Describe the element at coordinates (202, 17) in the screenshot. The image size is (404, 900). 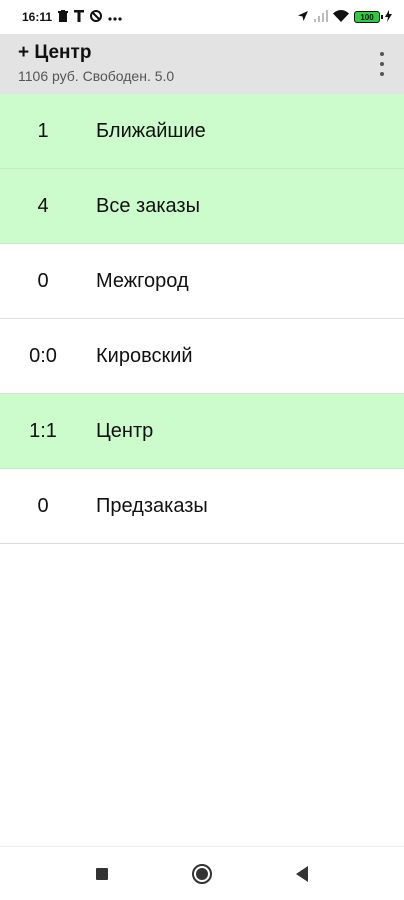
I see `status-bar: 16:11 100` at that location.